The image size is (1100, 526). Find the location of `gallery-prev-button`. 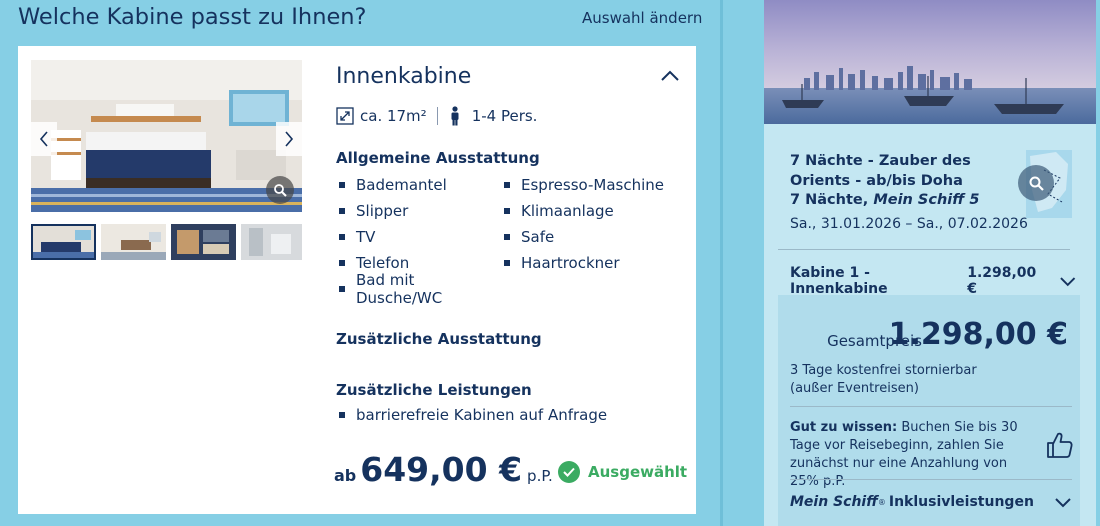

gallery-prev-button is located at coordinates (44, 139).